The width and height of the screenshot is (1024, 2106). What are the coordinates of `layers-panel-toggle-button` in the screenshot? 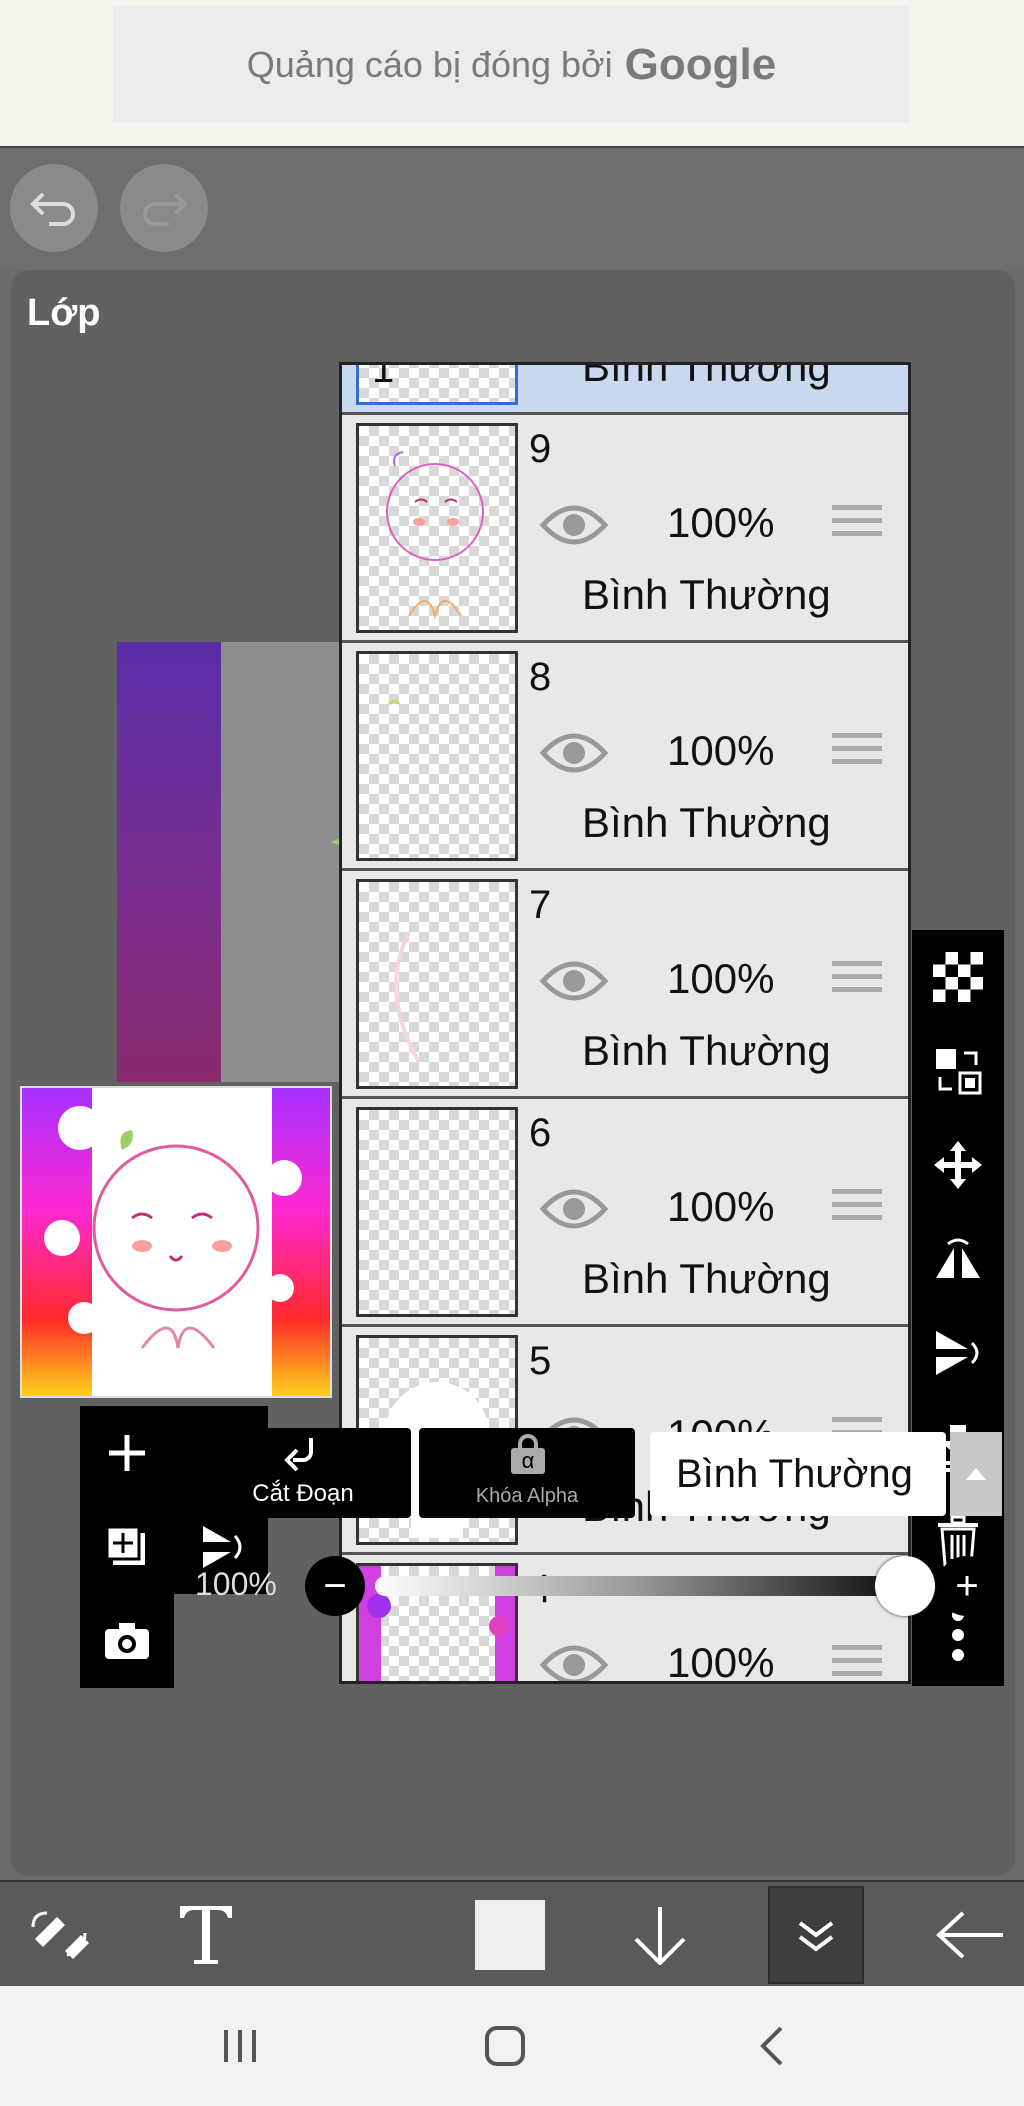 It's located at (816, 1935).